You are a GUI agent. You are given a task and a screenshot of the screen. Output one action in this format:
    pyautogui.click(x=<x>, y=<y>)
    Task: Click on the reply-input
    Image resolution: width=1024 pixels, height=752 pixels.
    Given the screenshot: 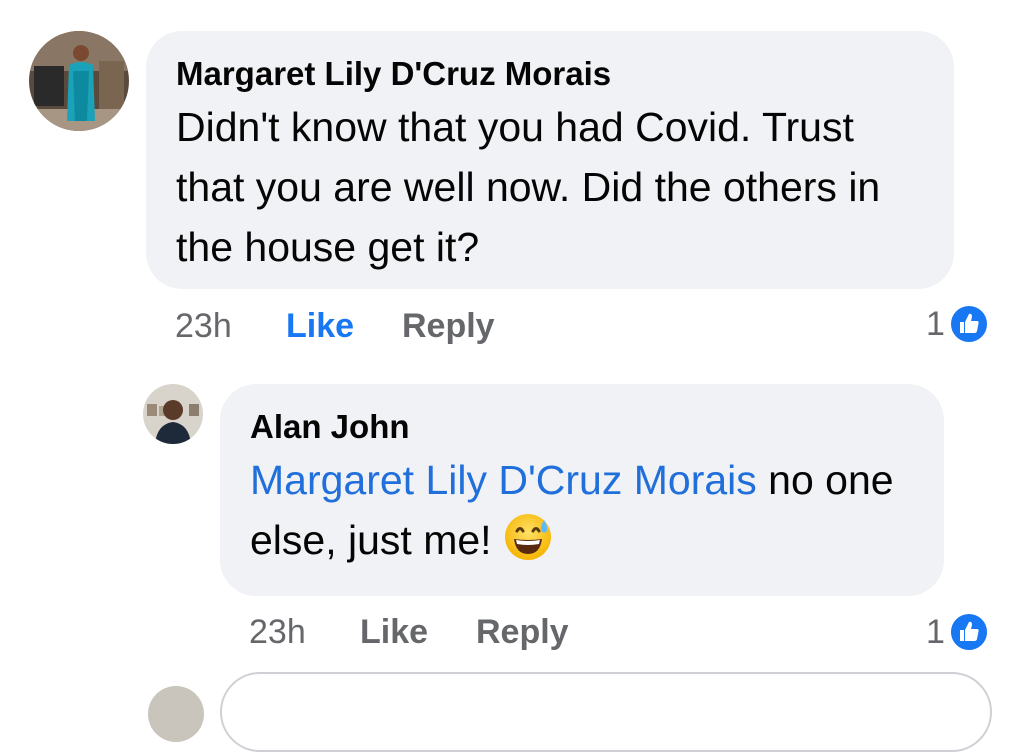 What is the action you would take?
    pyautogui.click(x=606, y=712)
    